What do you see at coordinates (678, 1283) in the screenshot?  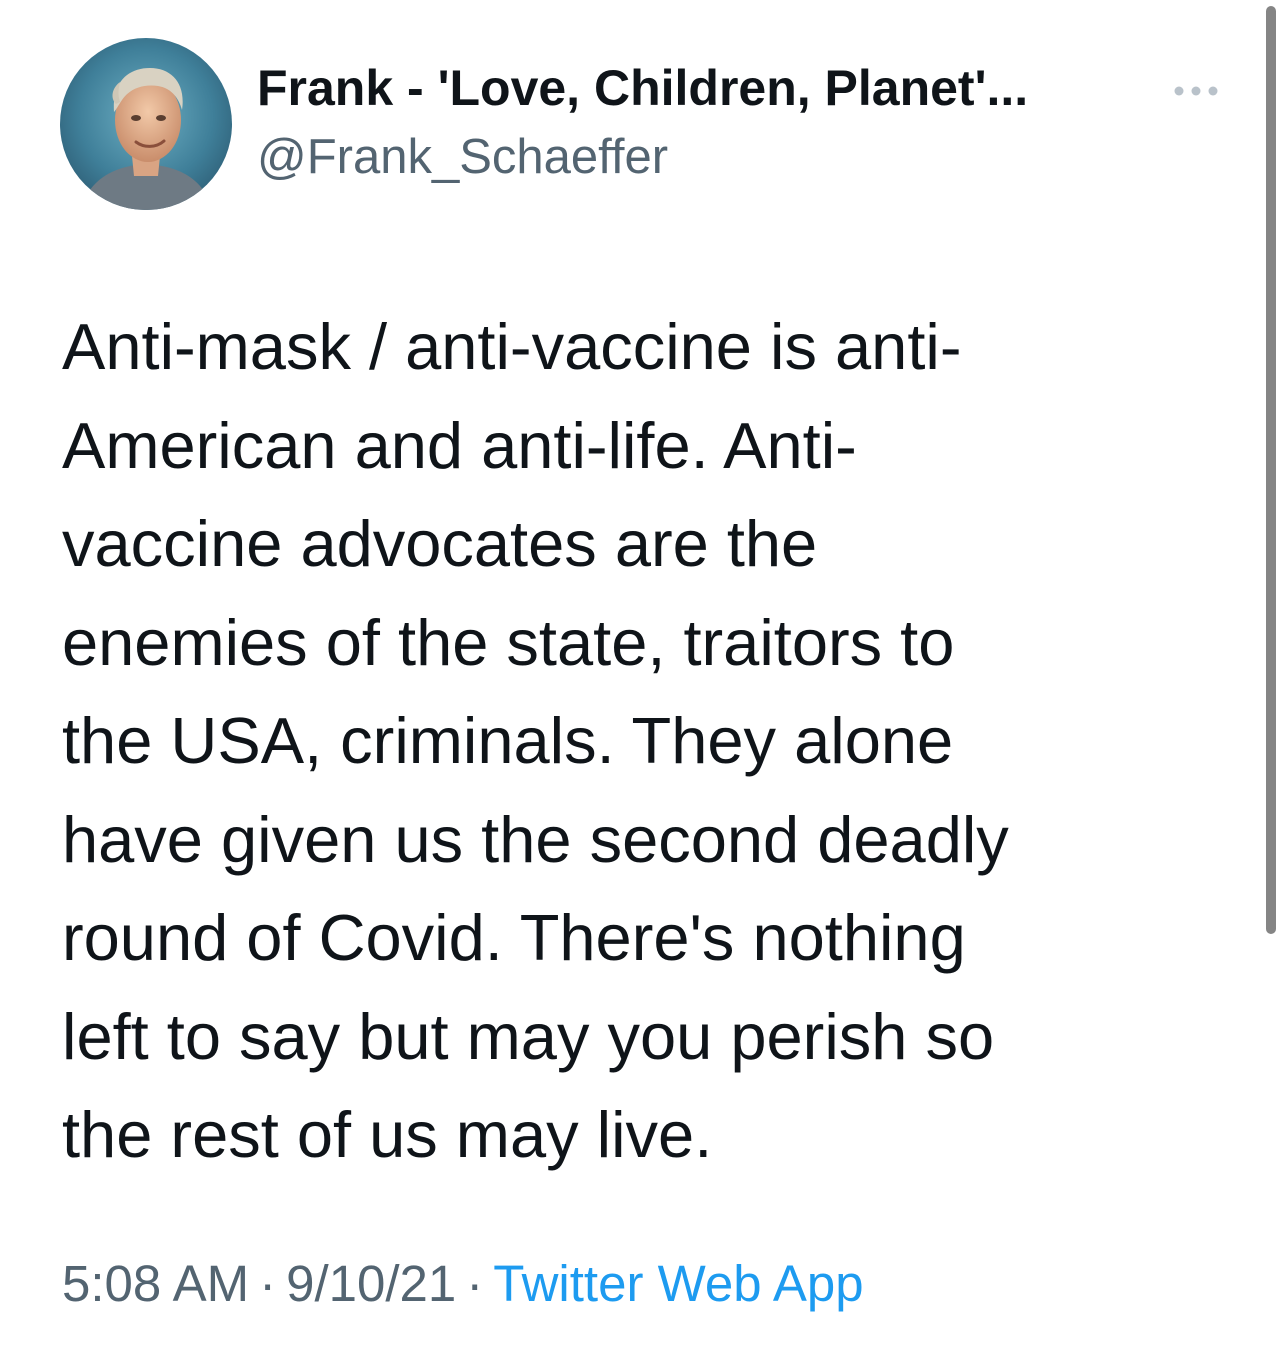 I see `tweet-source-link: Twitter Web App` at bounding box center [678, 1283].